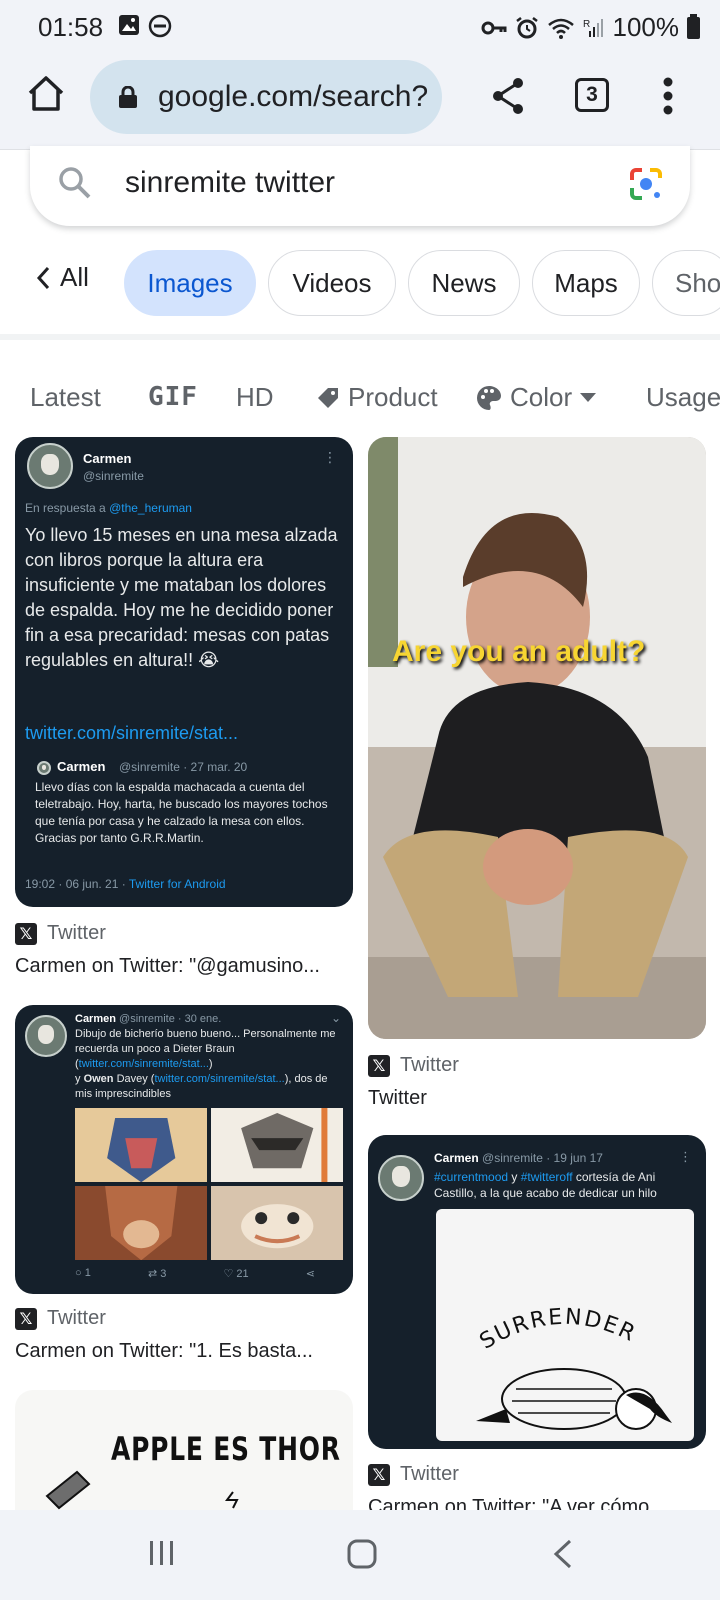  Describe the element at coordinates (276, 1145) in the screenshot. I see `art-raccoon` at that location.